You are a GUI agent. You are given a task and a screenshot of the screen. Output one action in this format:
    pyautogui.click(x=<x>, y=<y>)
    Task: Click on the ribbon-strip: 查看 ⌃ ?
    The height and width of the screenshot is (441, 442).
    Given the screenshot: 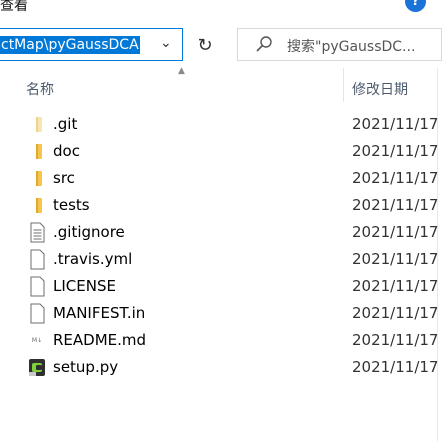 What is the action you would take?
    pyautogui.click(x=221, y=11)
    